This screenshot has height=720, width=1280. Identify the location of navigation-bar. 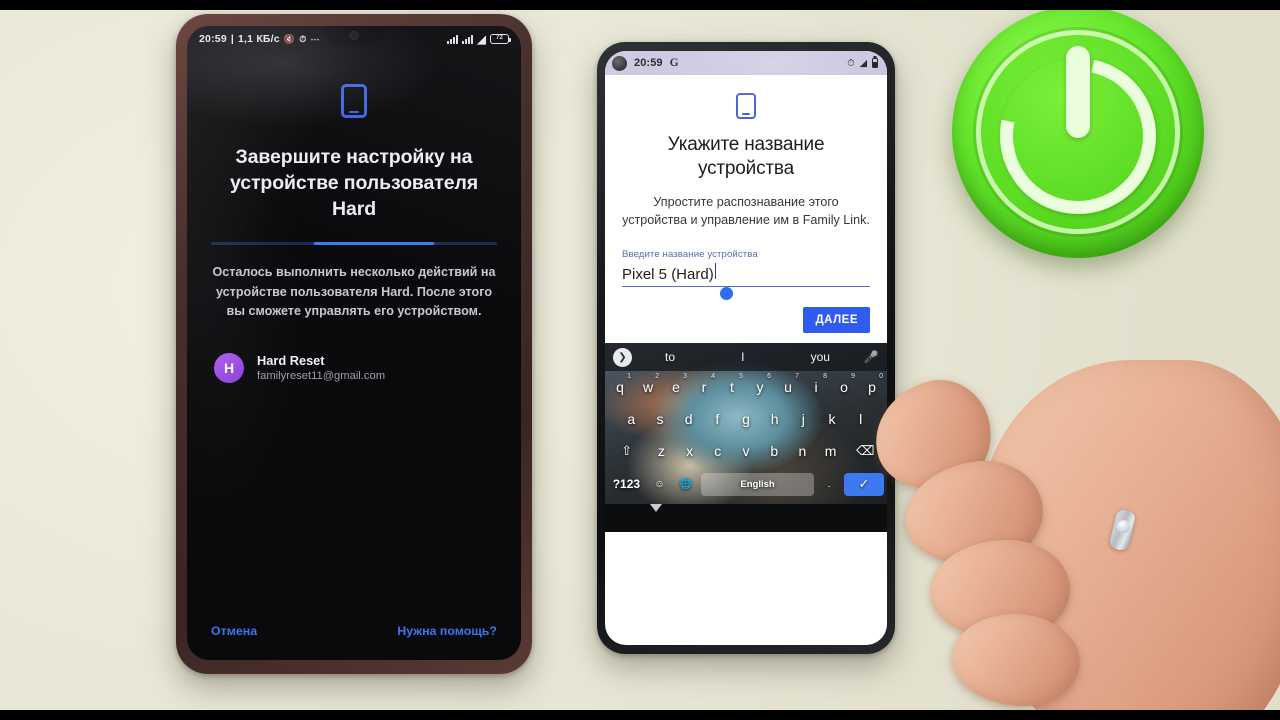
(746, 518).